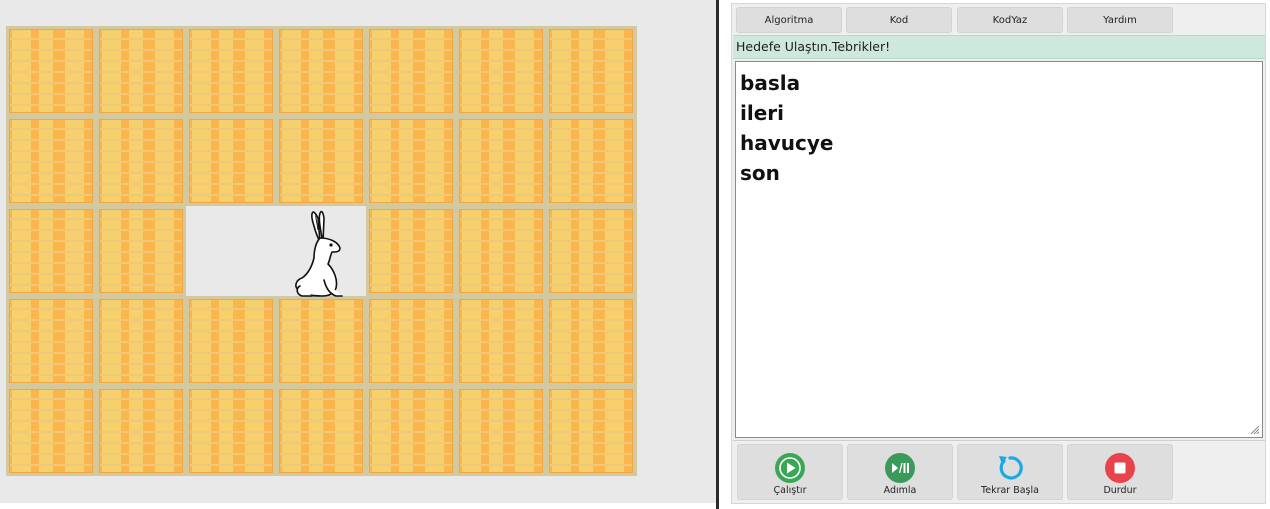 The height and width of the screenshot is (509, 1270). I want to click on status-message: Hedefe Ulaştın.Tebrikler!, so click(999, 47).